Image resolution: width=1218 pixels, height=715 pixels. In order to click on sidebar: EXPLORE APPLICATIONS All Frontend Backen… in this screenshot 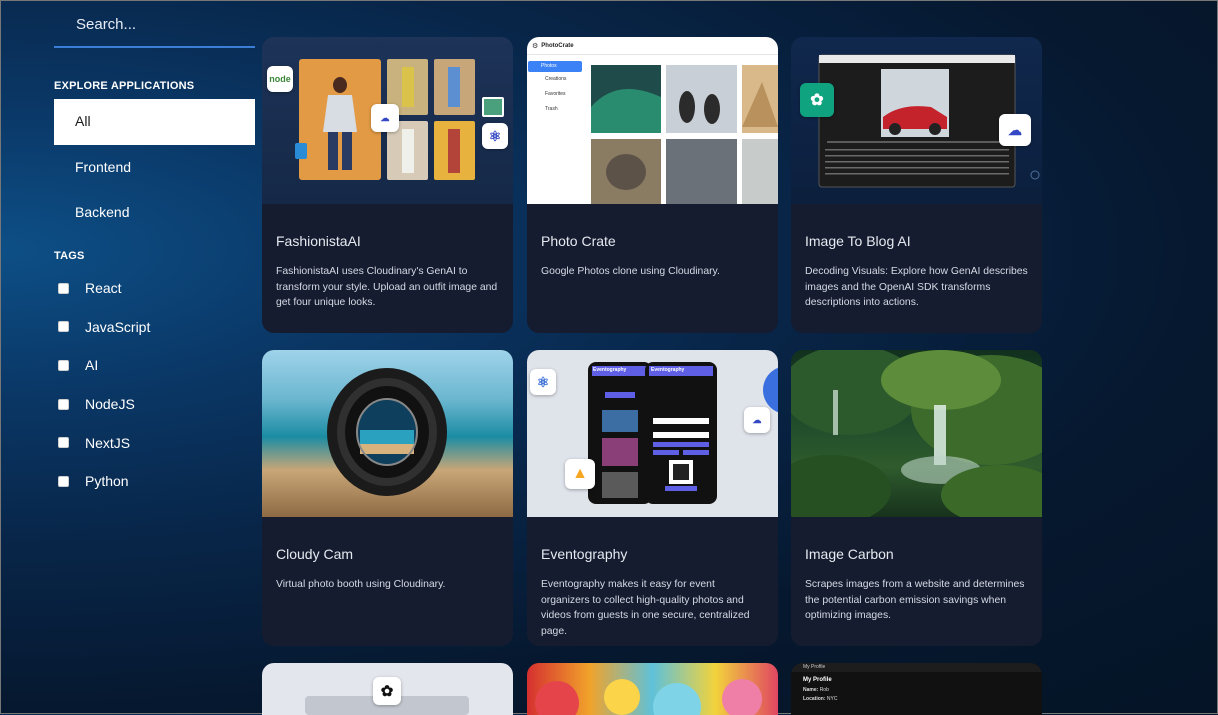, I will do `click(163, 245)`.